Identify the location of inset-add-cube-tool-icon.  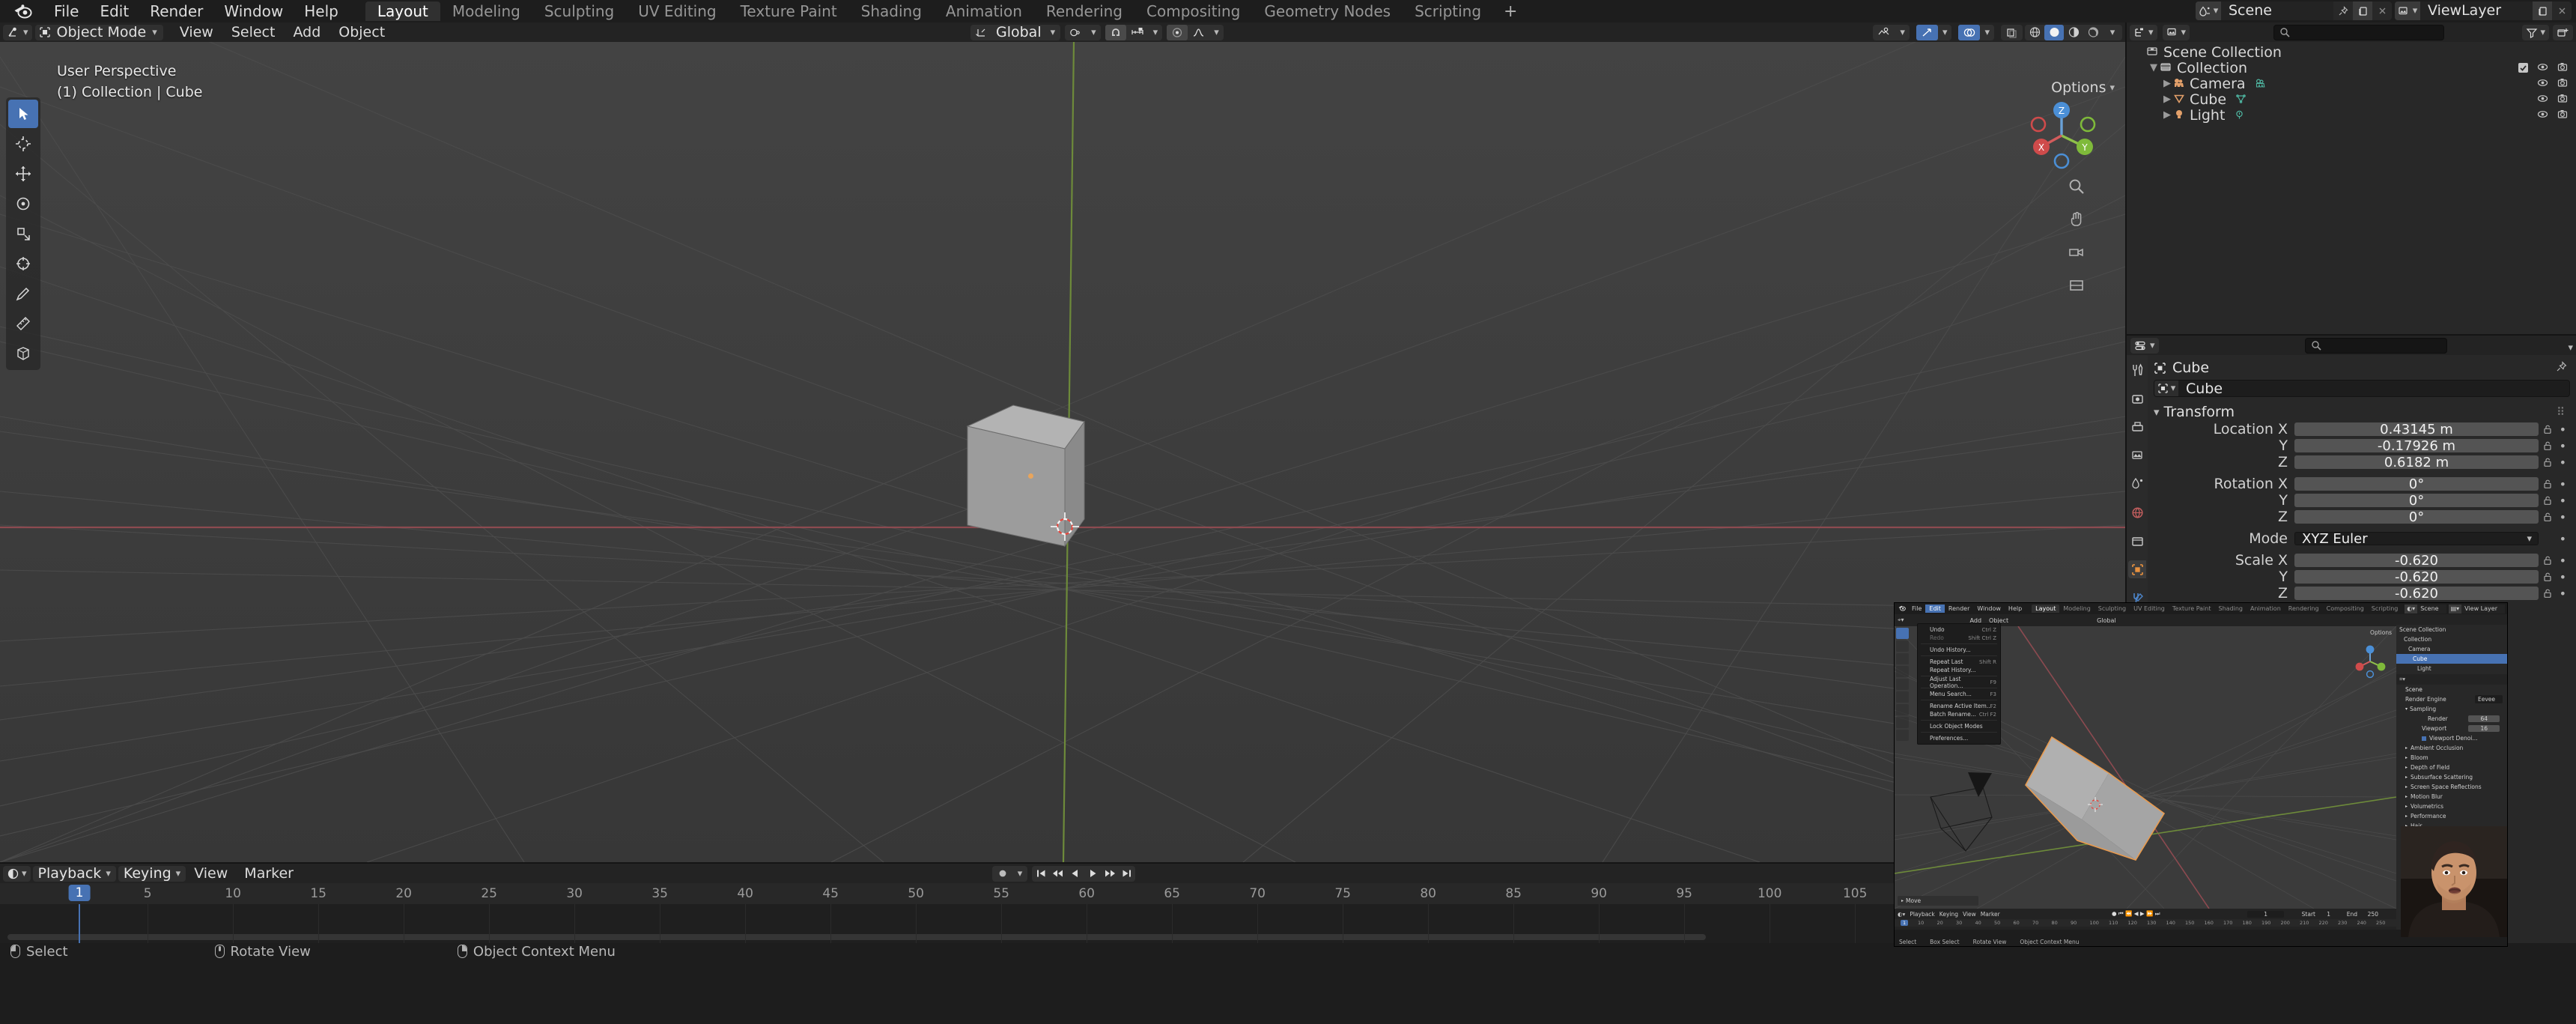
(1902, 735).